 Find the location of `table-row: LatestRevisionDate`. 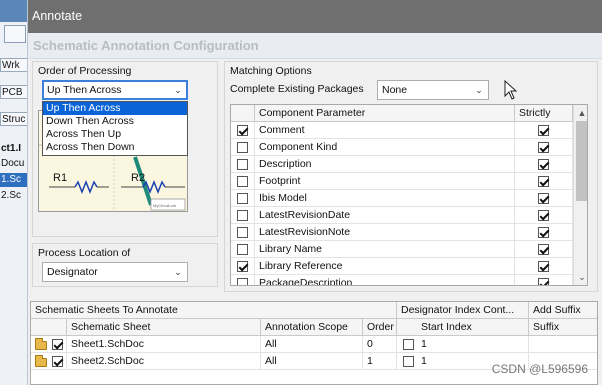

table-row: LatestRevisionDate is located at coordinates (409, 215).